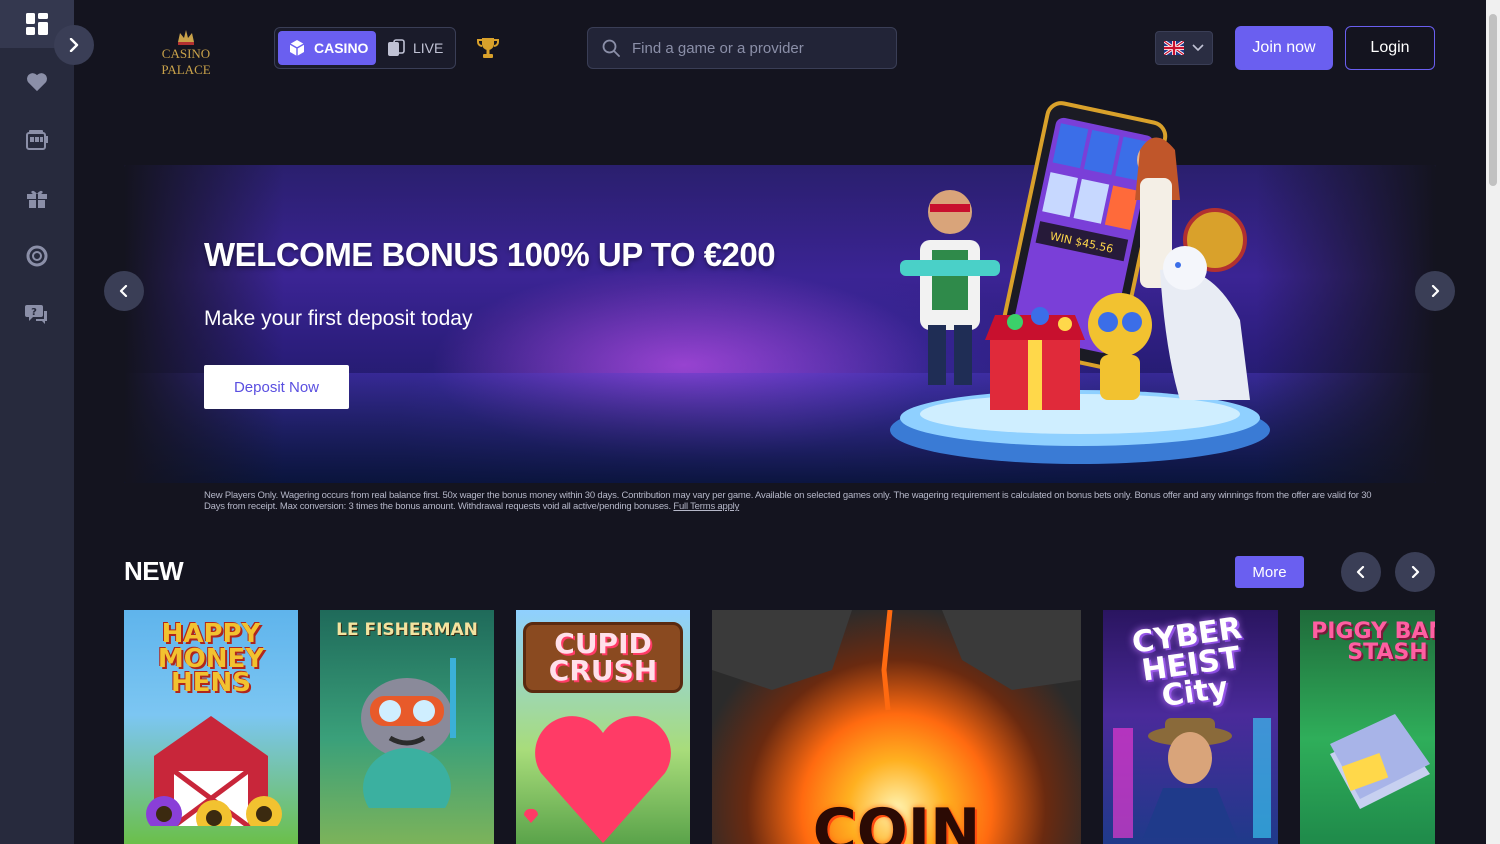 This screenshot has height=844, width=1500. Describe the element at coordinates (1284, 48) in the screenshot. I see `join-now-button: Join now` at that location.